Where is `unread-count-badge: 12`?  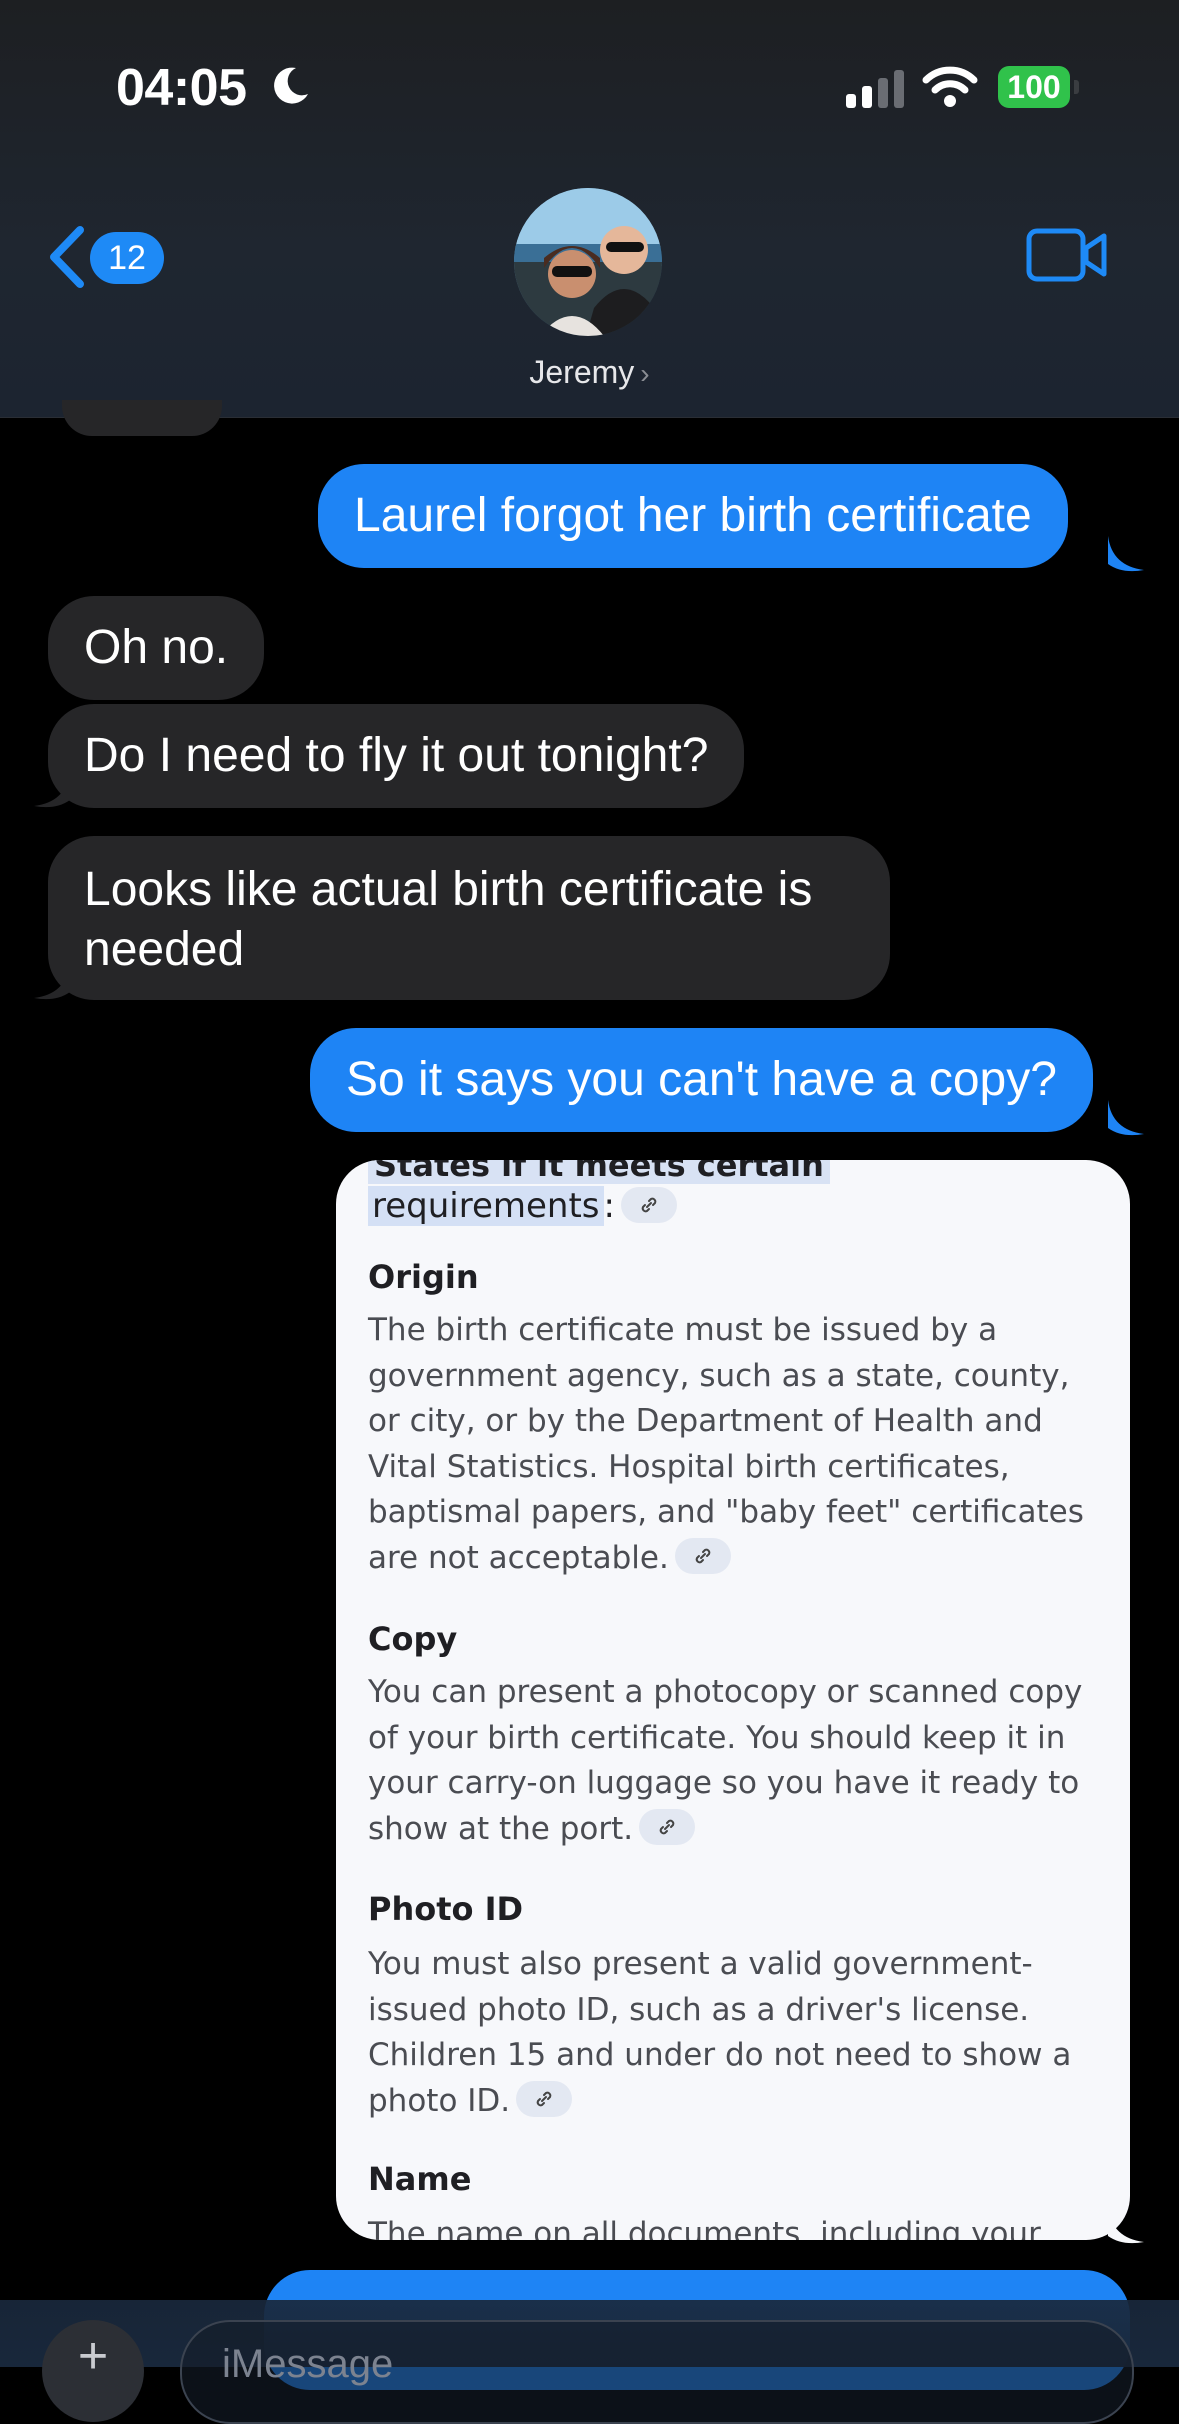
unread-count-badge: 12 is located at coordinates (127, 258).